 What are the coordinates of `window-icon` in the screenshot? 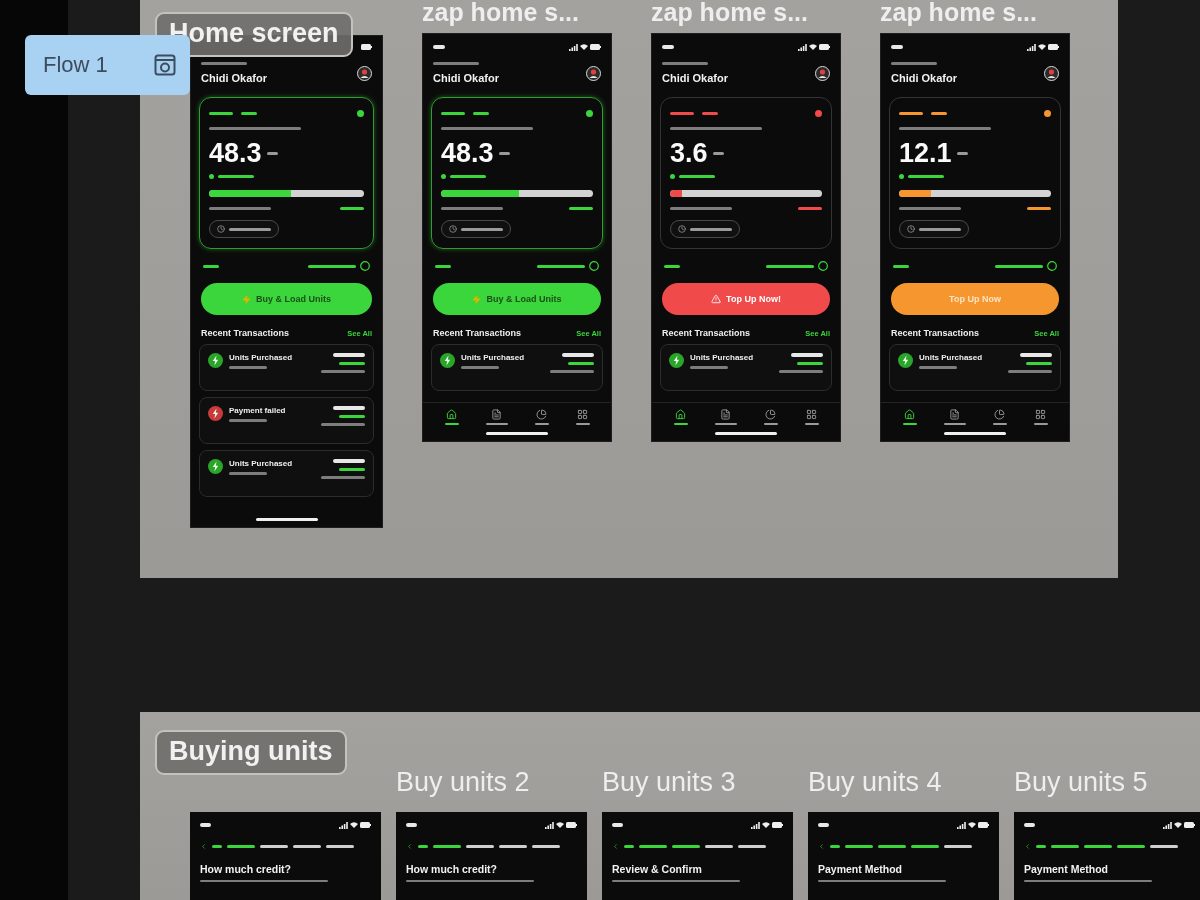 It's located at (165, 65).